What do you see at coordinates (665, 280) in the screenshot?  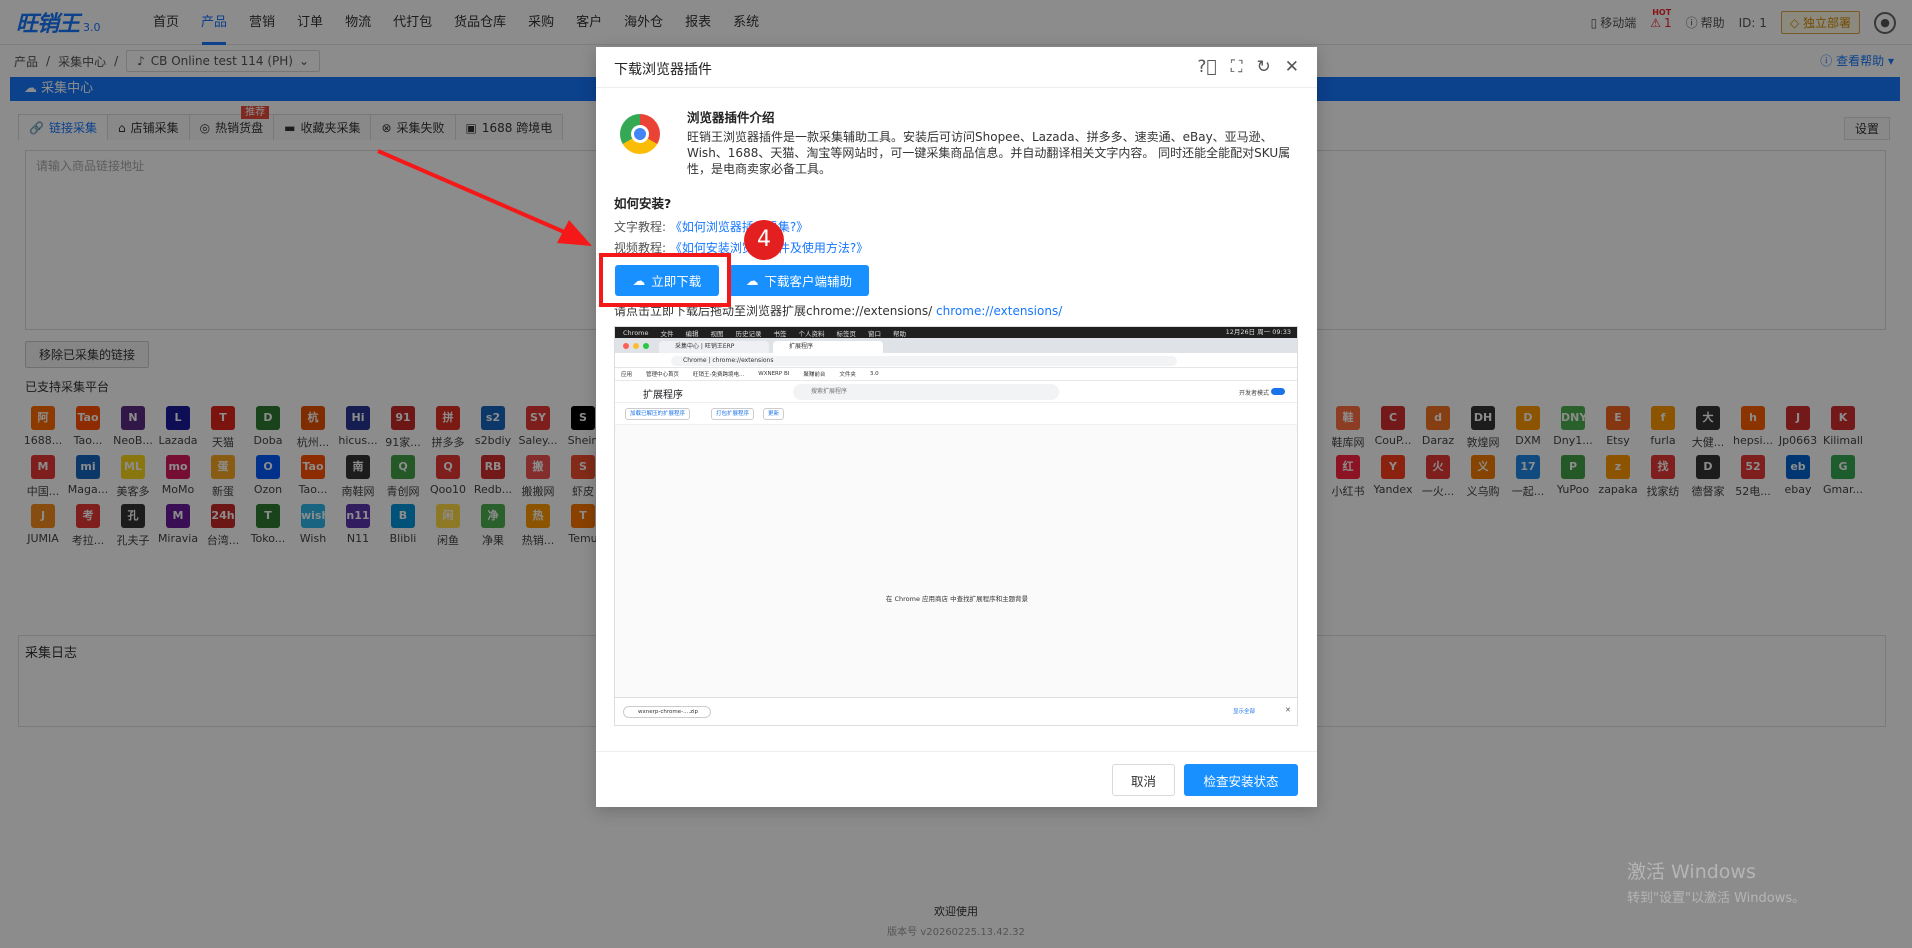 I see `highlight-box` at bounding box center [665, 280].